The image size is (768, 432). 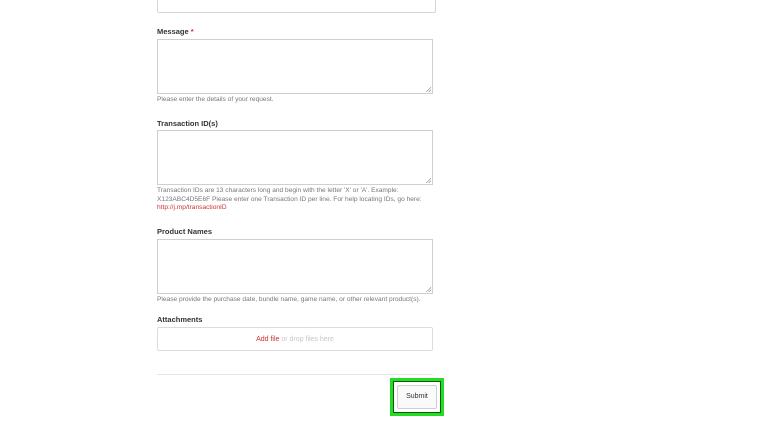 I want to click on attachments-dropzone: Add file or drop files here, so click(x=295, y=339).